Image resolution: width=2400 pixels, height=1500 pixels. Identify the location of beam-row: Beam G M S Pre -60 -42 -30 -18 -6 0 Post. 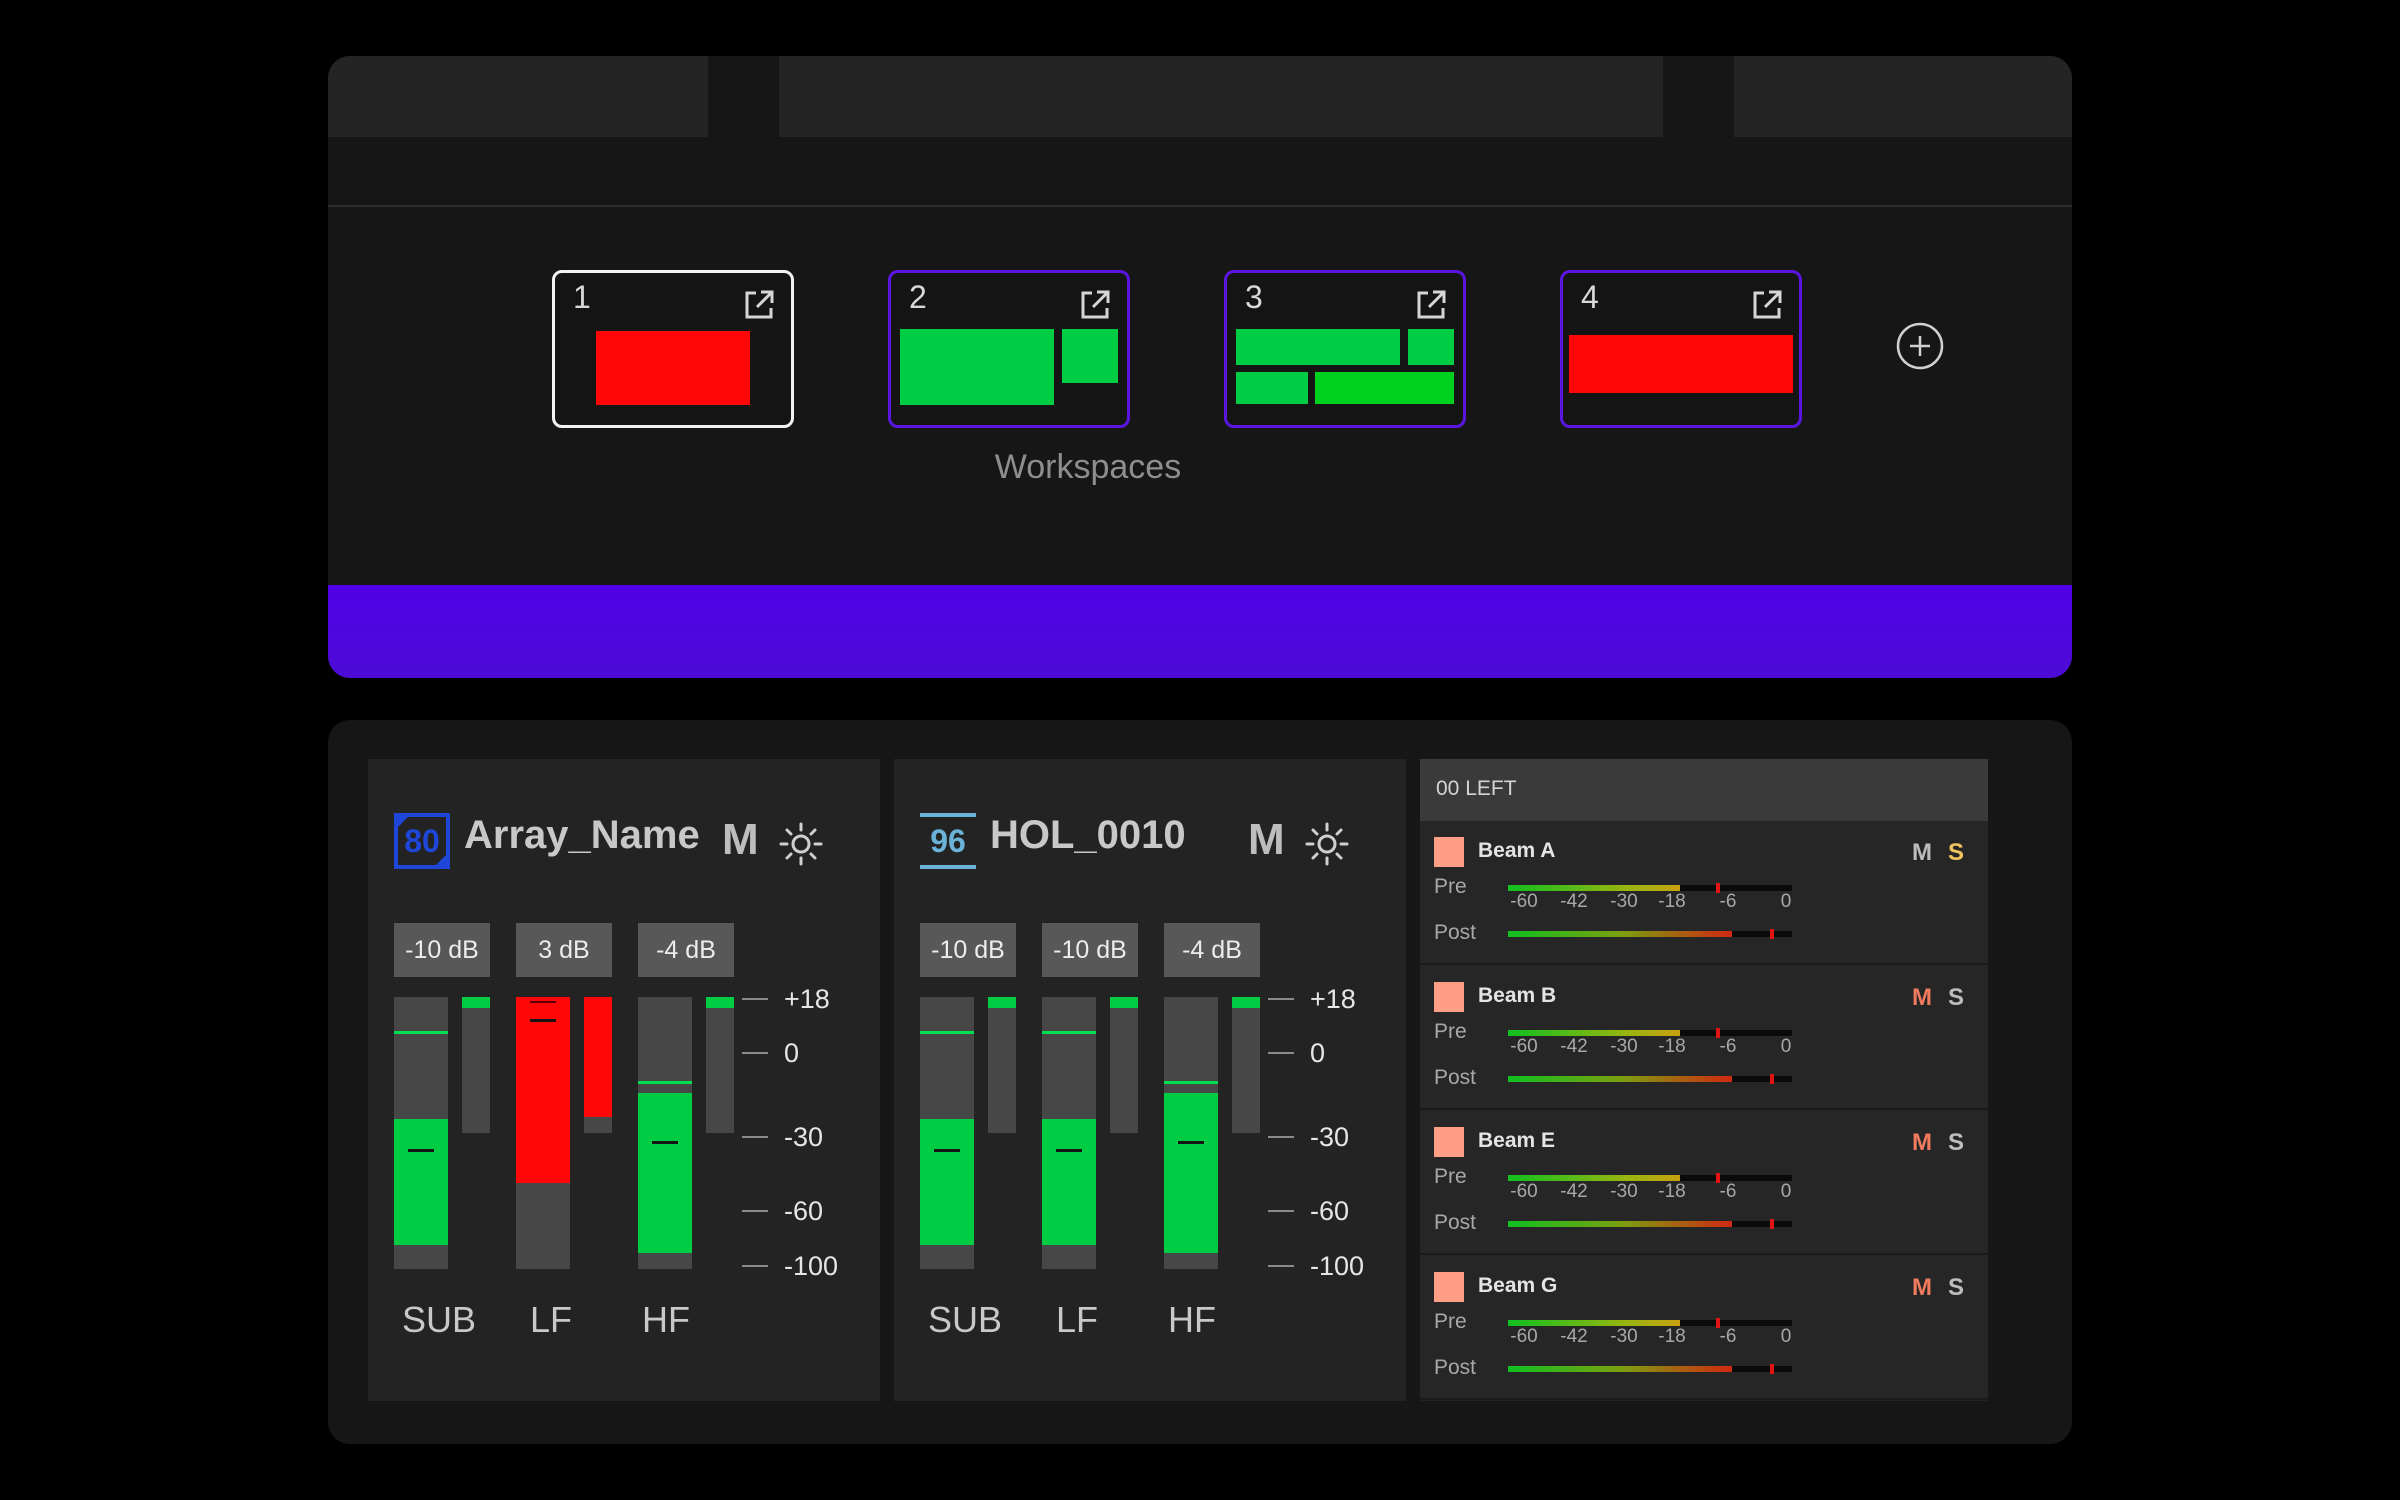
(1704, 1328).